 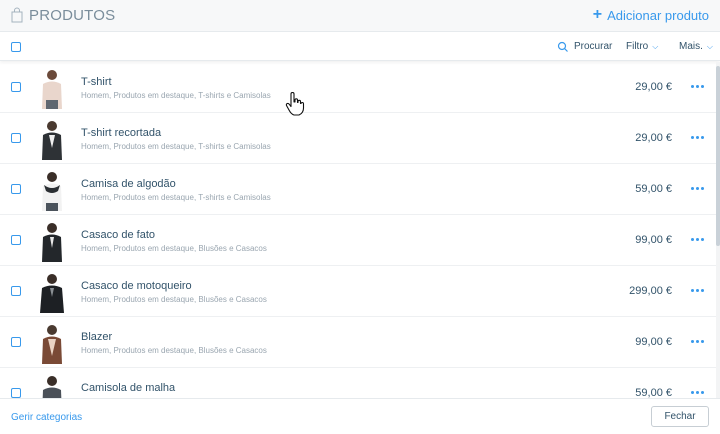 I want to click on product-name: T-shirt recortada, so click(x=121, y=133).